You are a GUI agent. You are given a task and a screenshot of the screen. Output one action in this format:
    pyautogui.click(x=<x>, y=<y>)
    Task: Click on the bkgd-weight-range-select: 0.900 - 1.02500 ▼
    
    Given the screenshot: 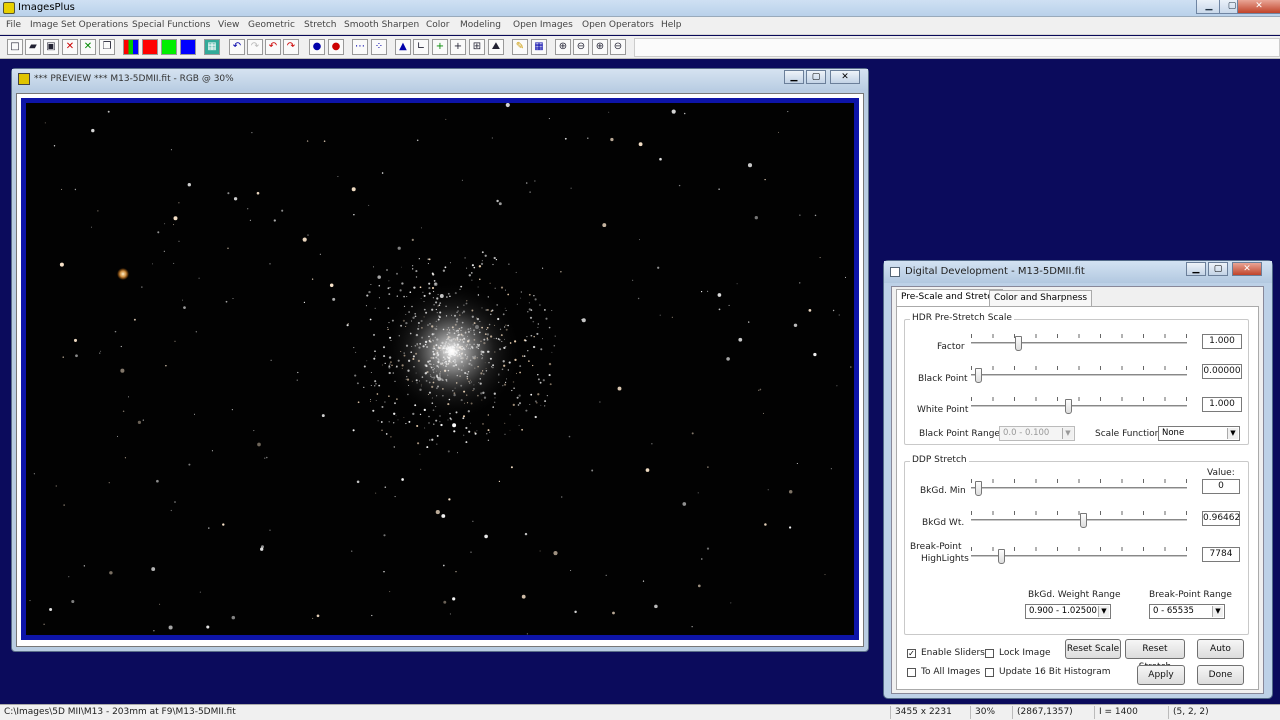 What is the action you would take?
    pyautogui.click(x=1068, y=611)
    